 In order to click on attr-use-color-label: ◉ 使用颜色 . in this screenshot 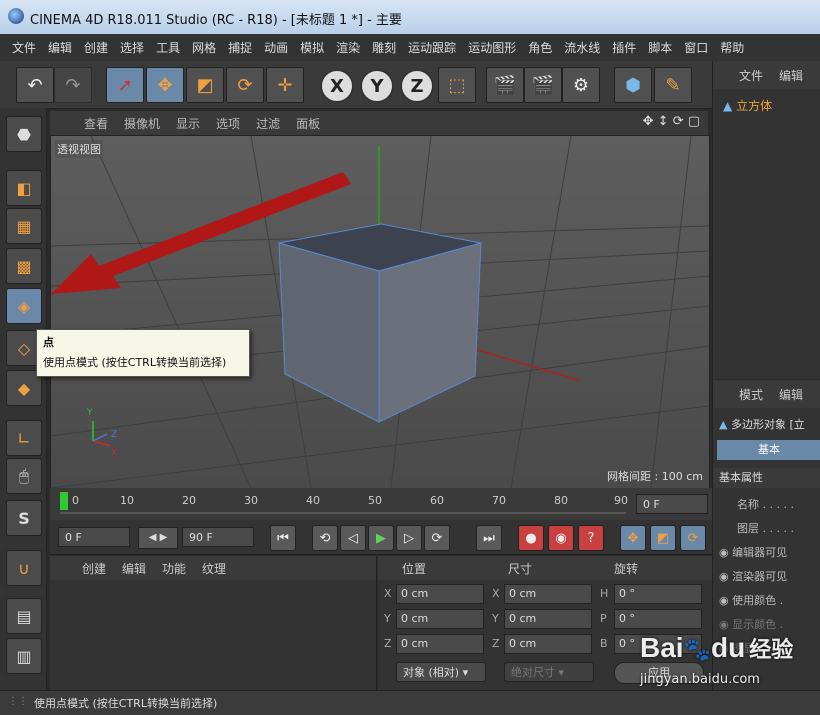, I will do `click(751, 602)`.